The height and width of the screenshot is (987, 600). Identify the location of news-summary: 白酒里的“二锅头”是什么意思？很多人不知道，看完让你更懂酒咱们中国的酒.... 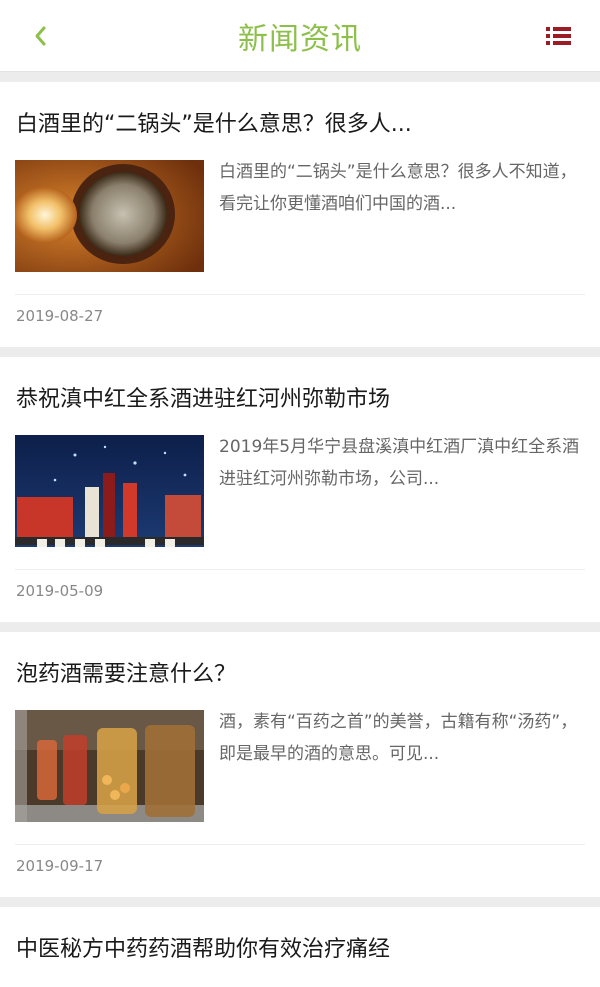
(398, 188).